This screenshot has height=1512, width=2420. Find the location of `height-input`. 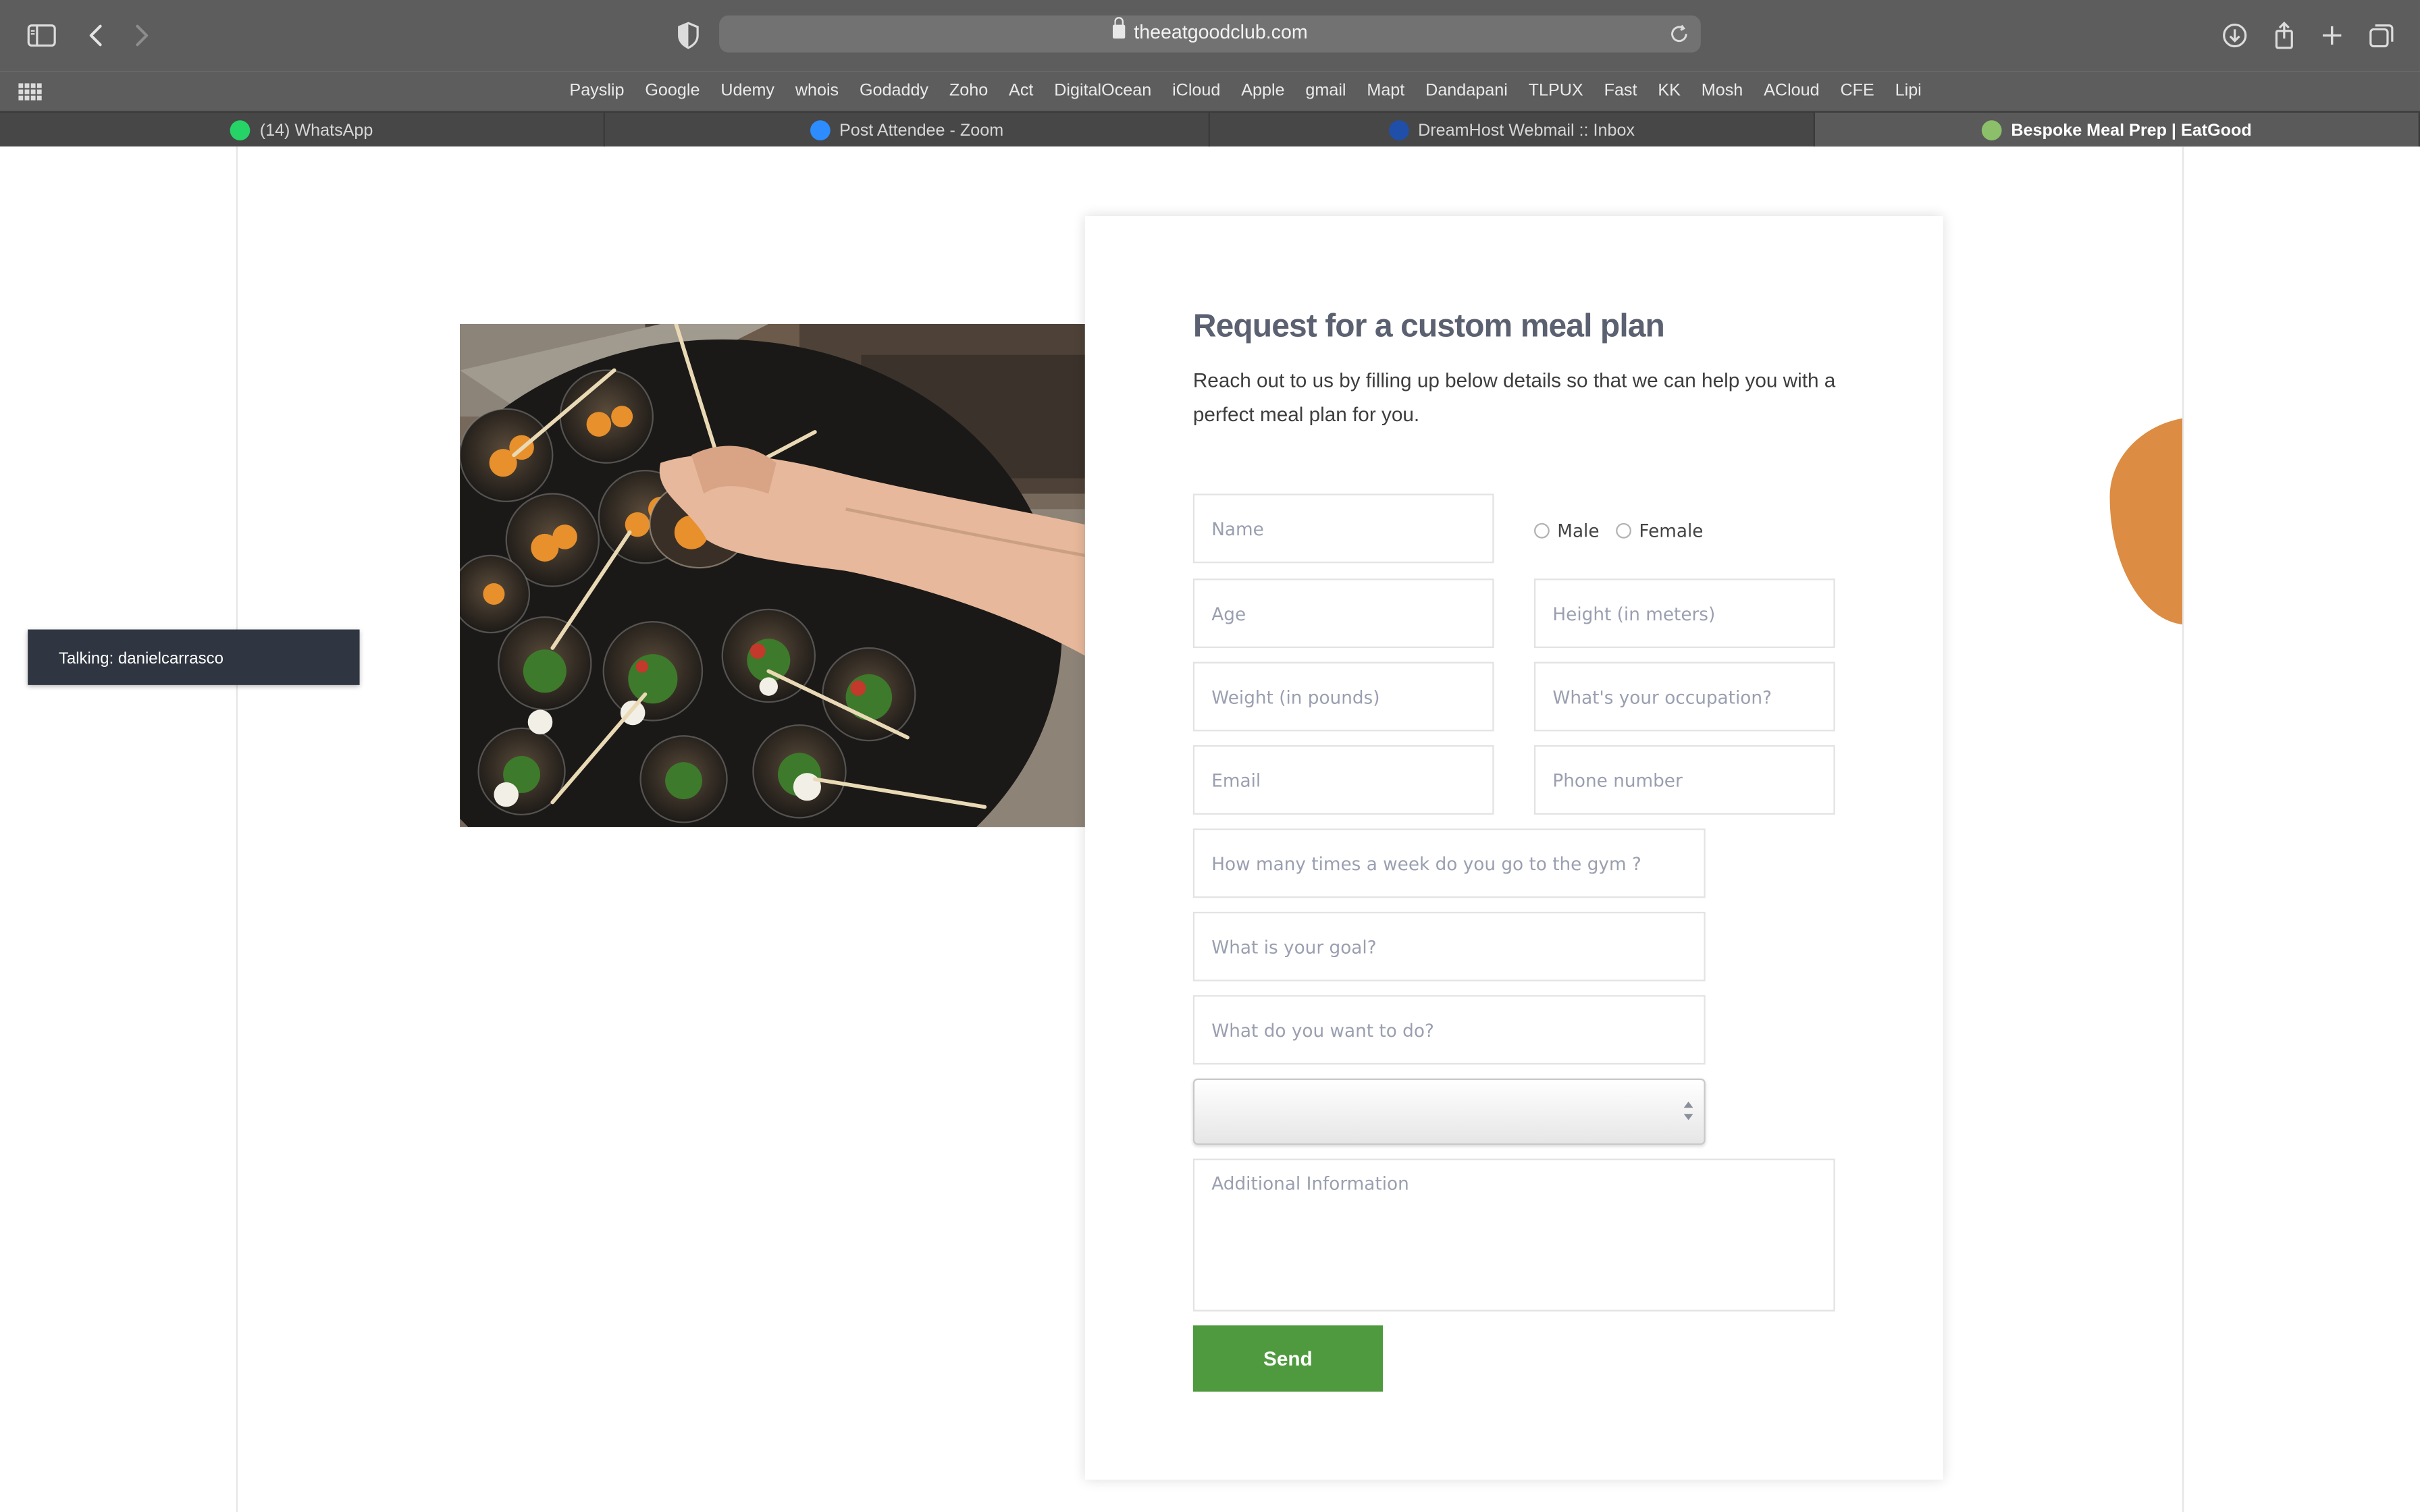

height-input is located at coordinates (1684, 613).